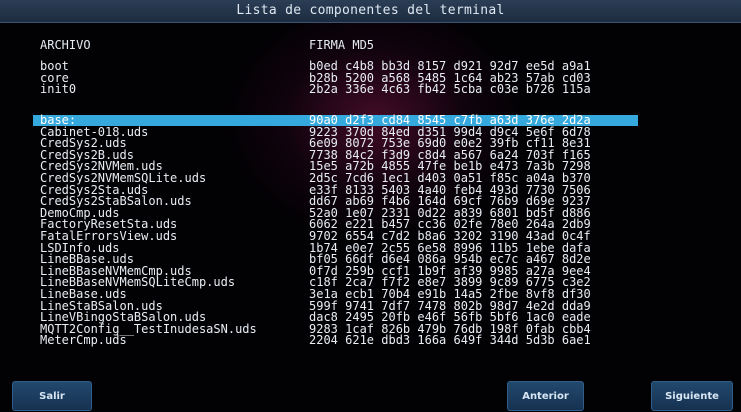 Image resolution: width=741 pixels, height=412 pixels. I want to click on next-button: Siguiente, so click(692, 396).